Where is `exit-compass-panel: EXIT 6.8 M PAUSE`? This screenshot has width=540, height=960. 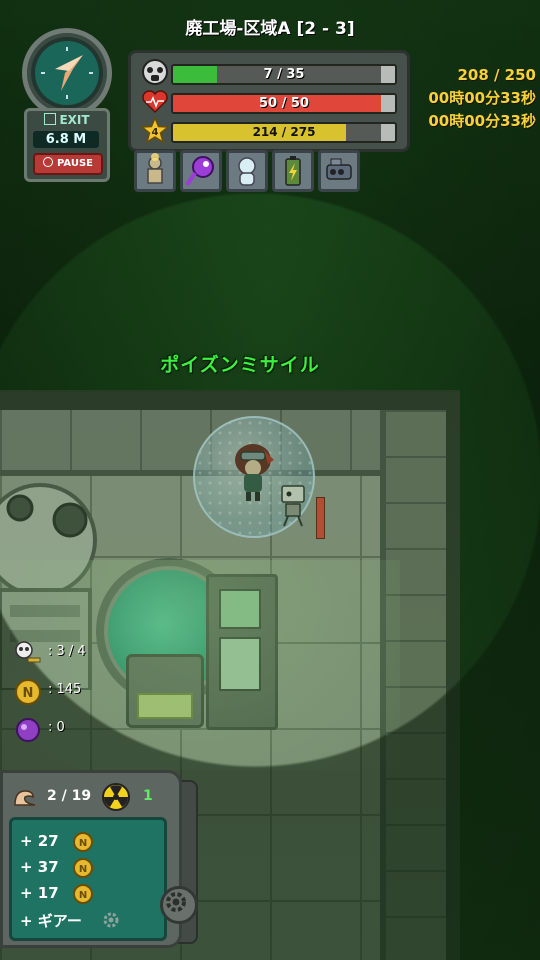
exit-compass-panel: EXIT 6.8 M PAUSE is located at coordinates (67, 105).